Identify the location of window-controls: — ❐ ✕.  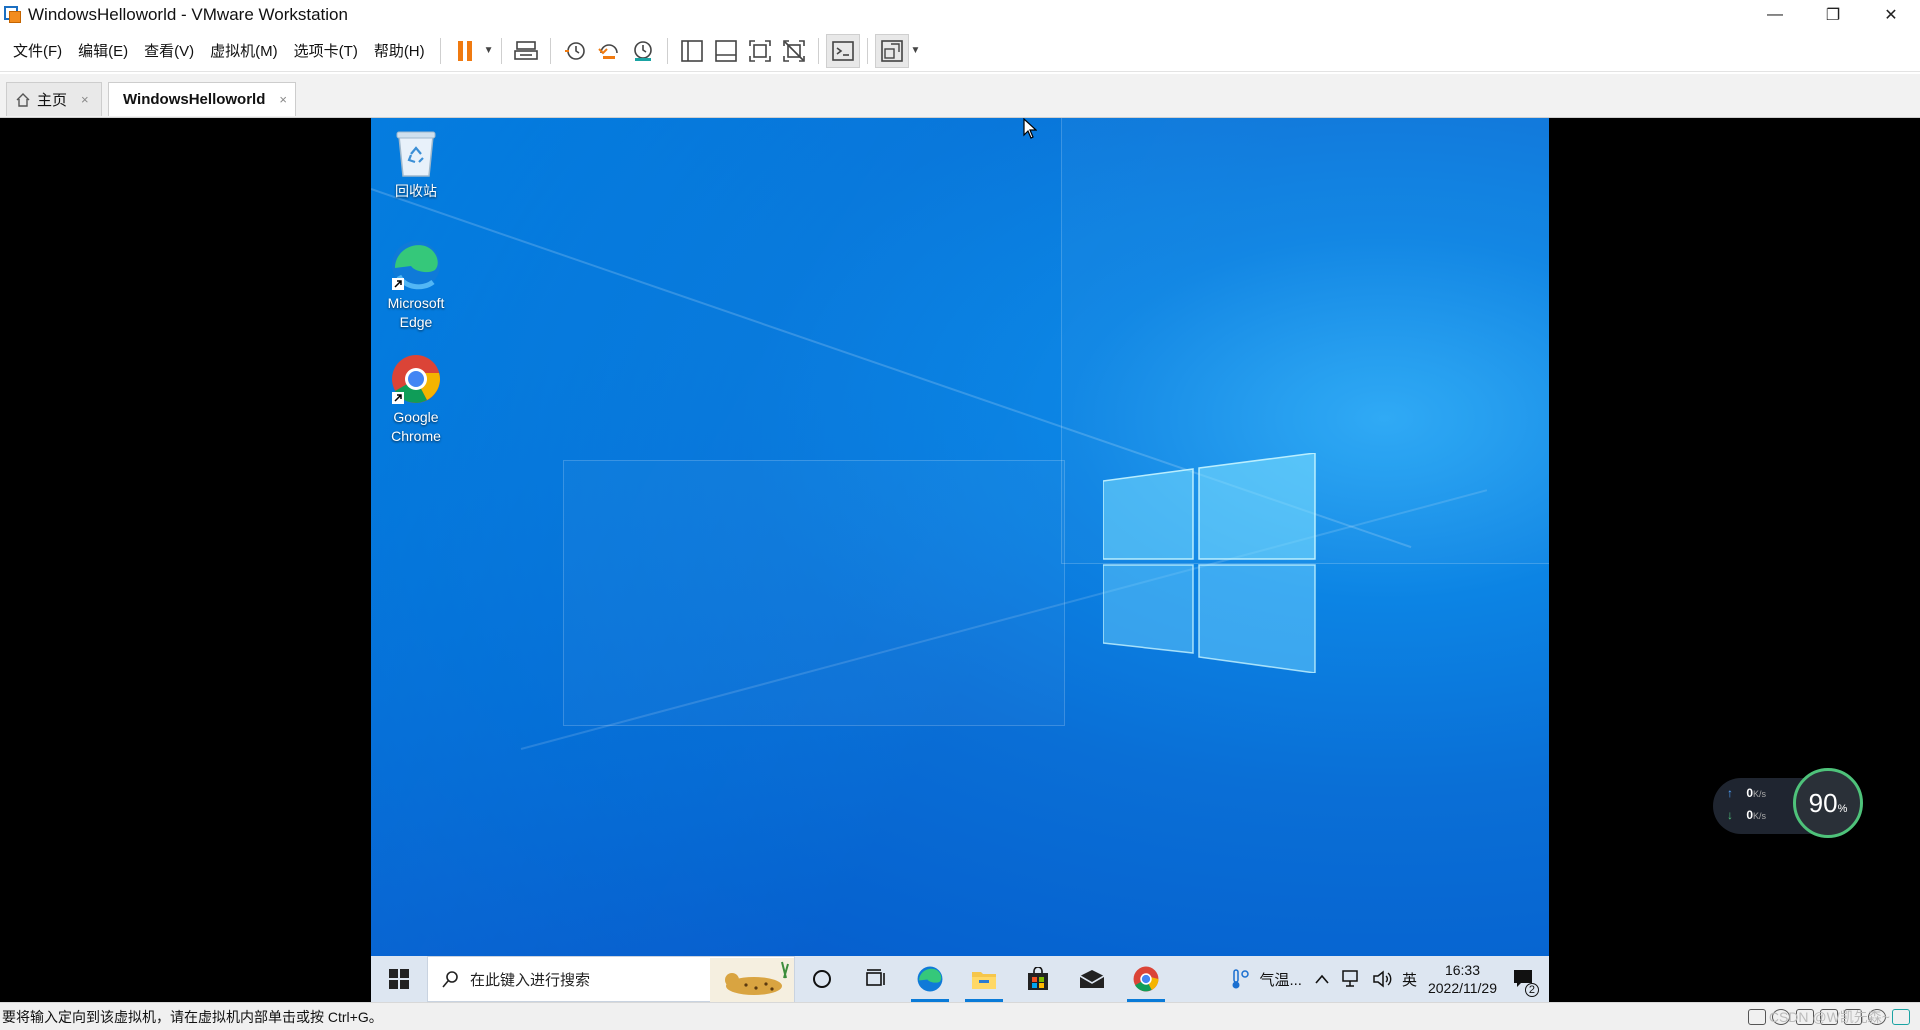
(1833, 15).